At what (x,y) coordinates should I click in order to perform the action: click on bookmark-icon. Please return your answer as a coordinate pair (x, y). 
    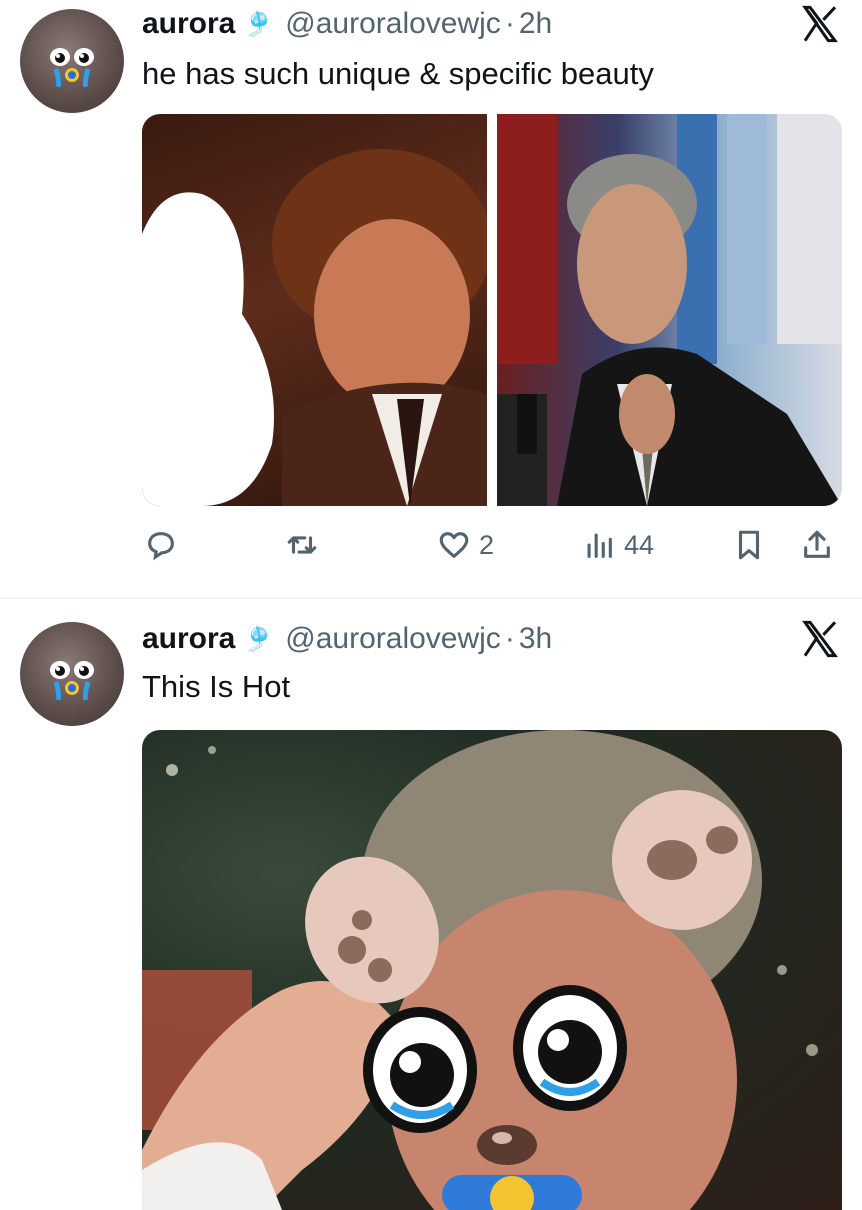
    Looking at the image, I should click on (749, 545).